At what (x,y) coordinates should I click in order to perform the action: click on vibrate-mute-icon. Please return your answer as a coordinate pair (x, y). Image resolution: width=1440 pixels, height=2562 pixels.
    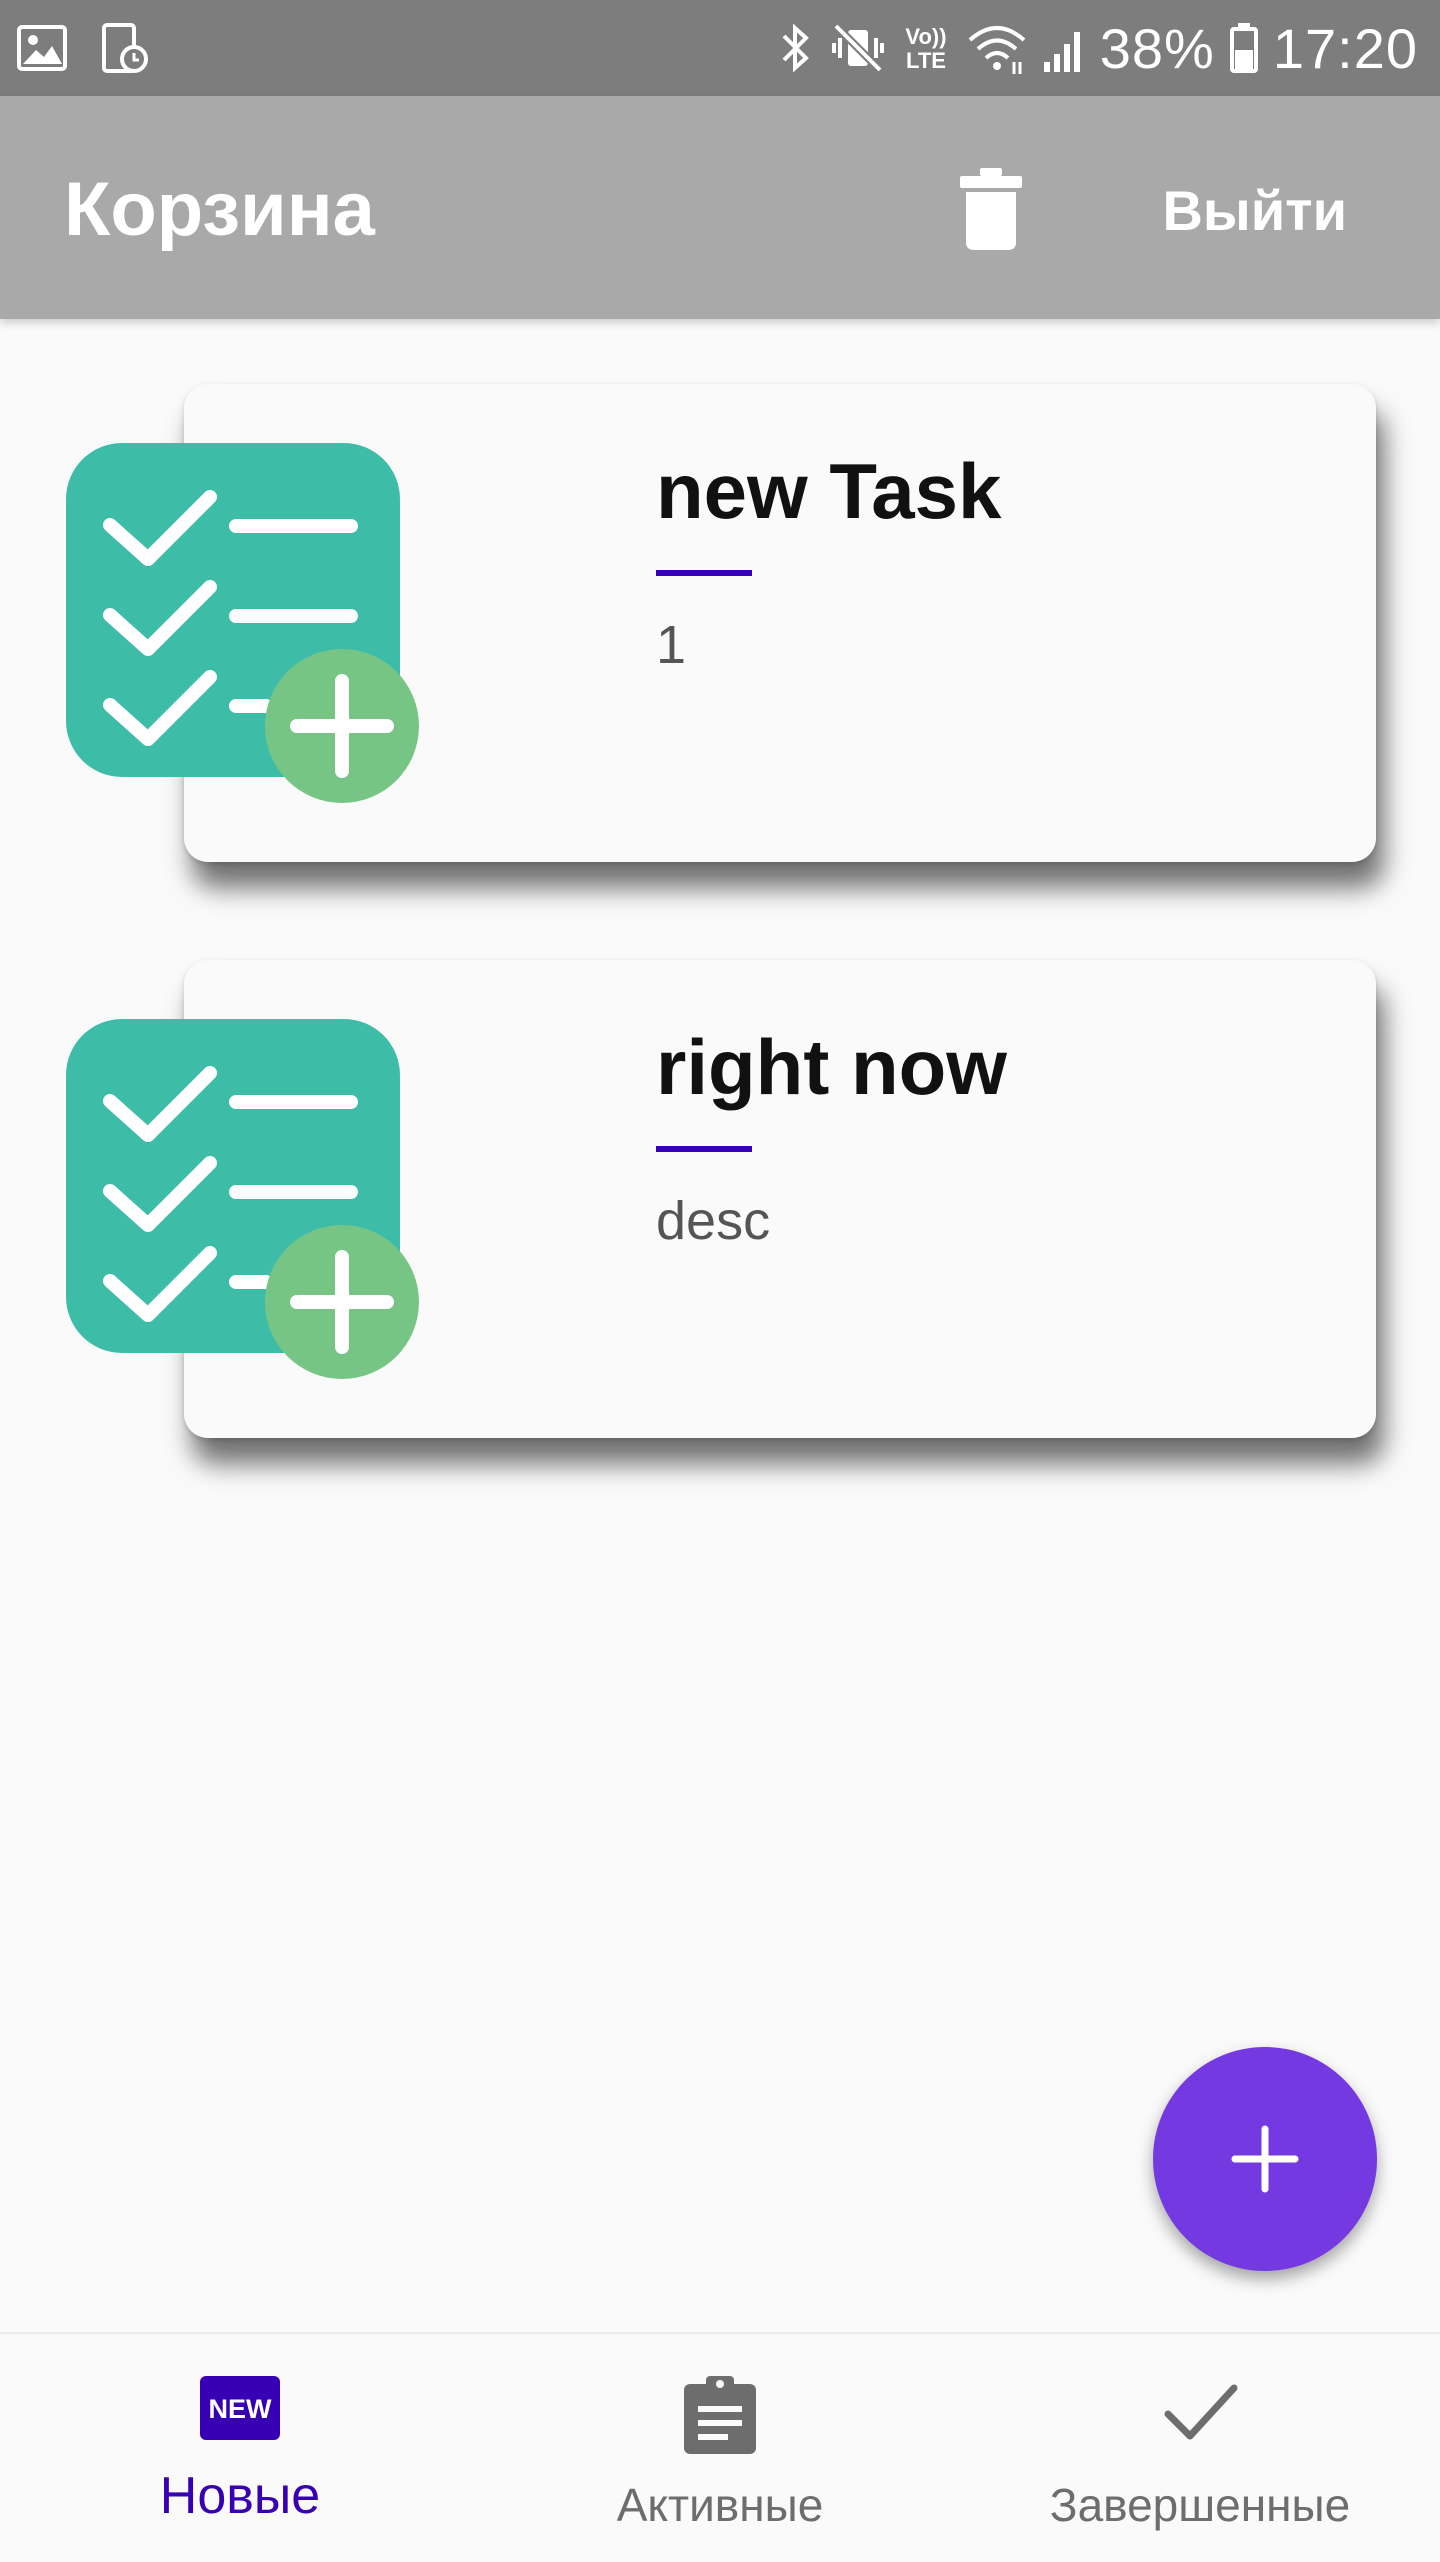
    Looking at the image, I should click on (858, 48).